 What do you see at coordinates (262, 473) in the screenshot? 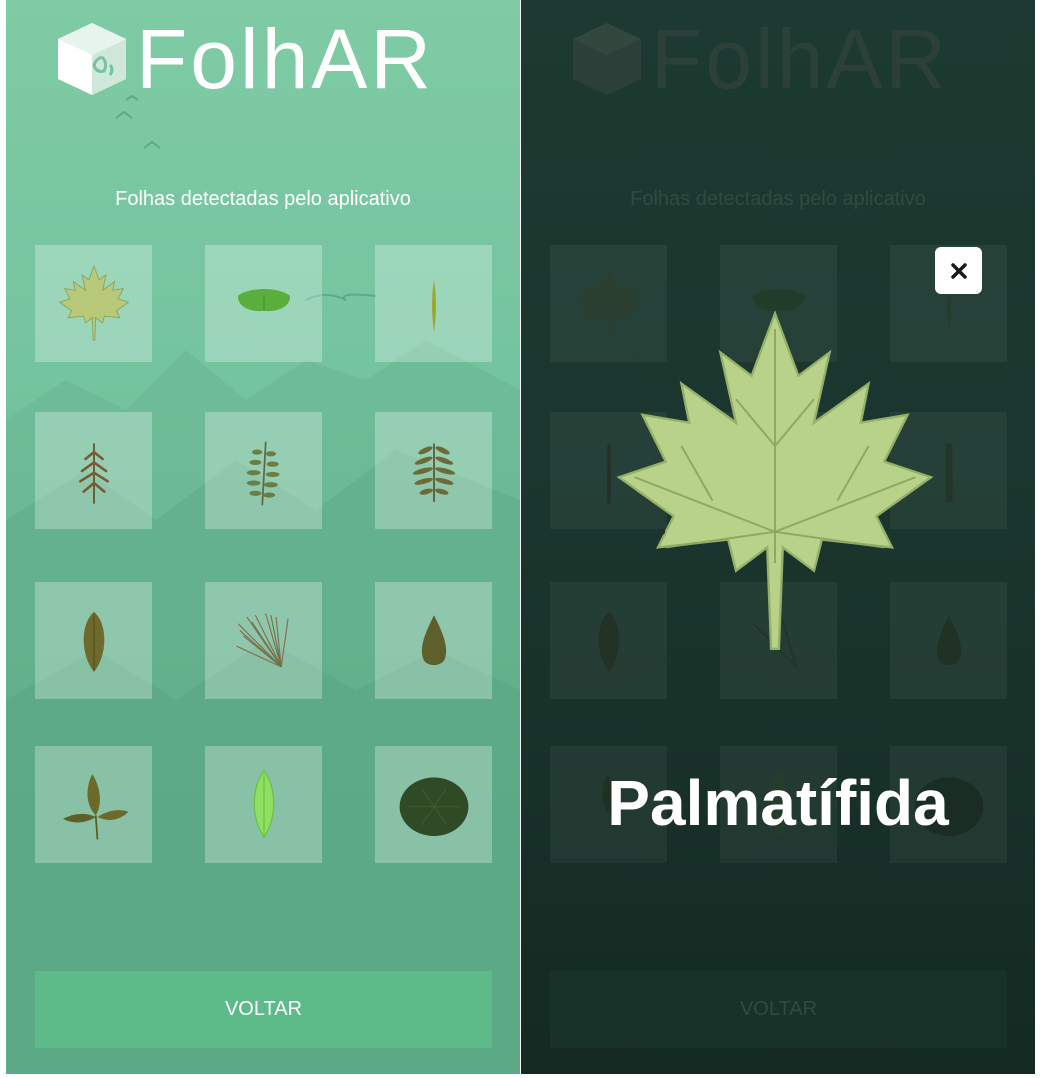
I see `fern-leaf-icon` at bounding box center [262, 473].